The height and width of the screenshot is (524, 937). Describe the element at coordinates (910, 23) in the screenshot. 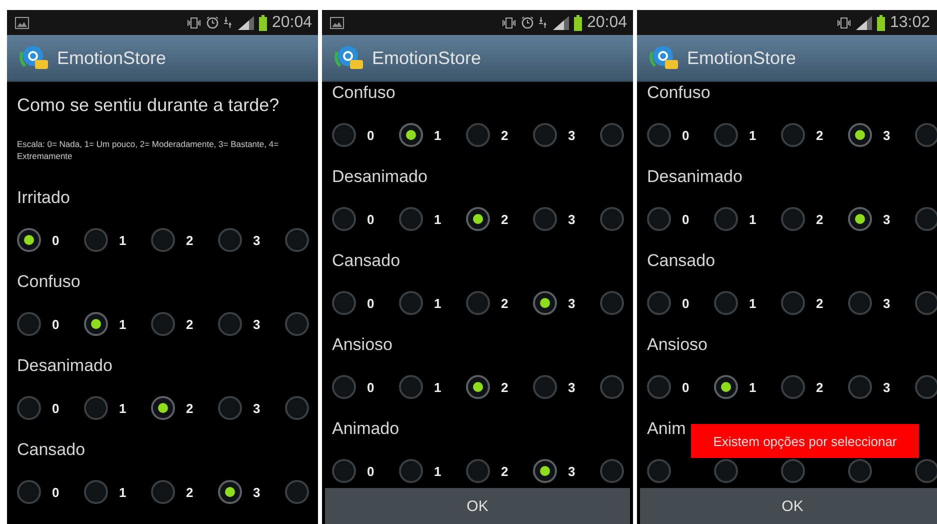

I see `clock-time: 13:02` at that location.